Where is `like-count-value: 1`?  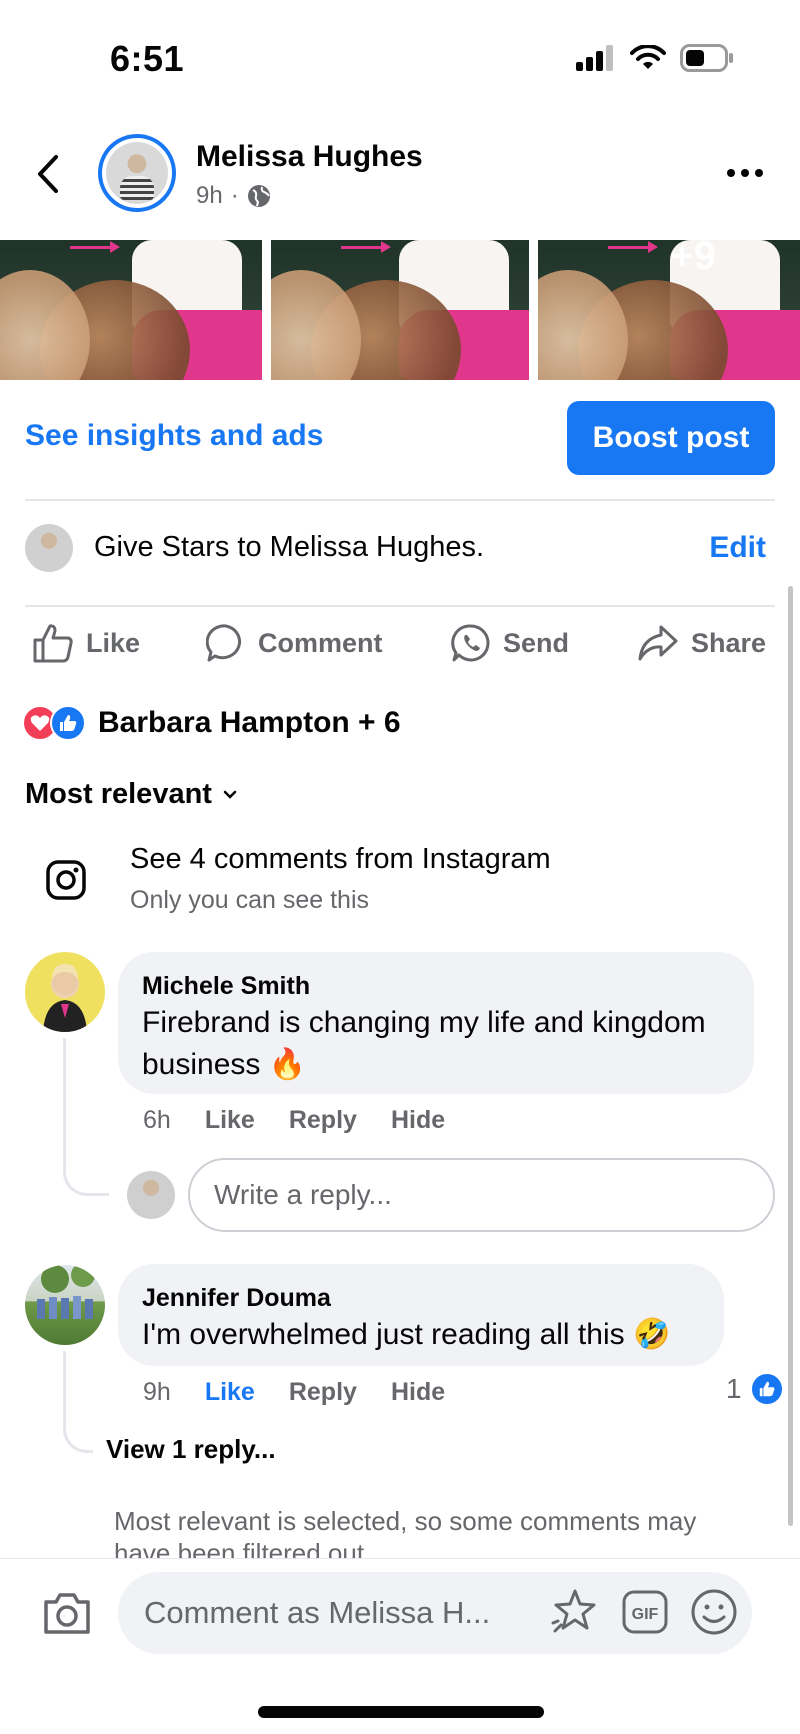 like-count-value: 1 is located at coordinates (734, 1388).